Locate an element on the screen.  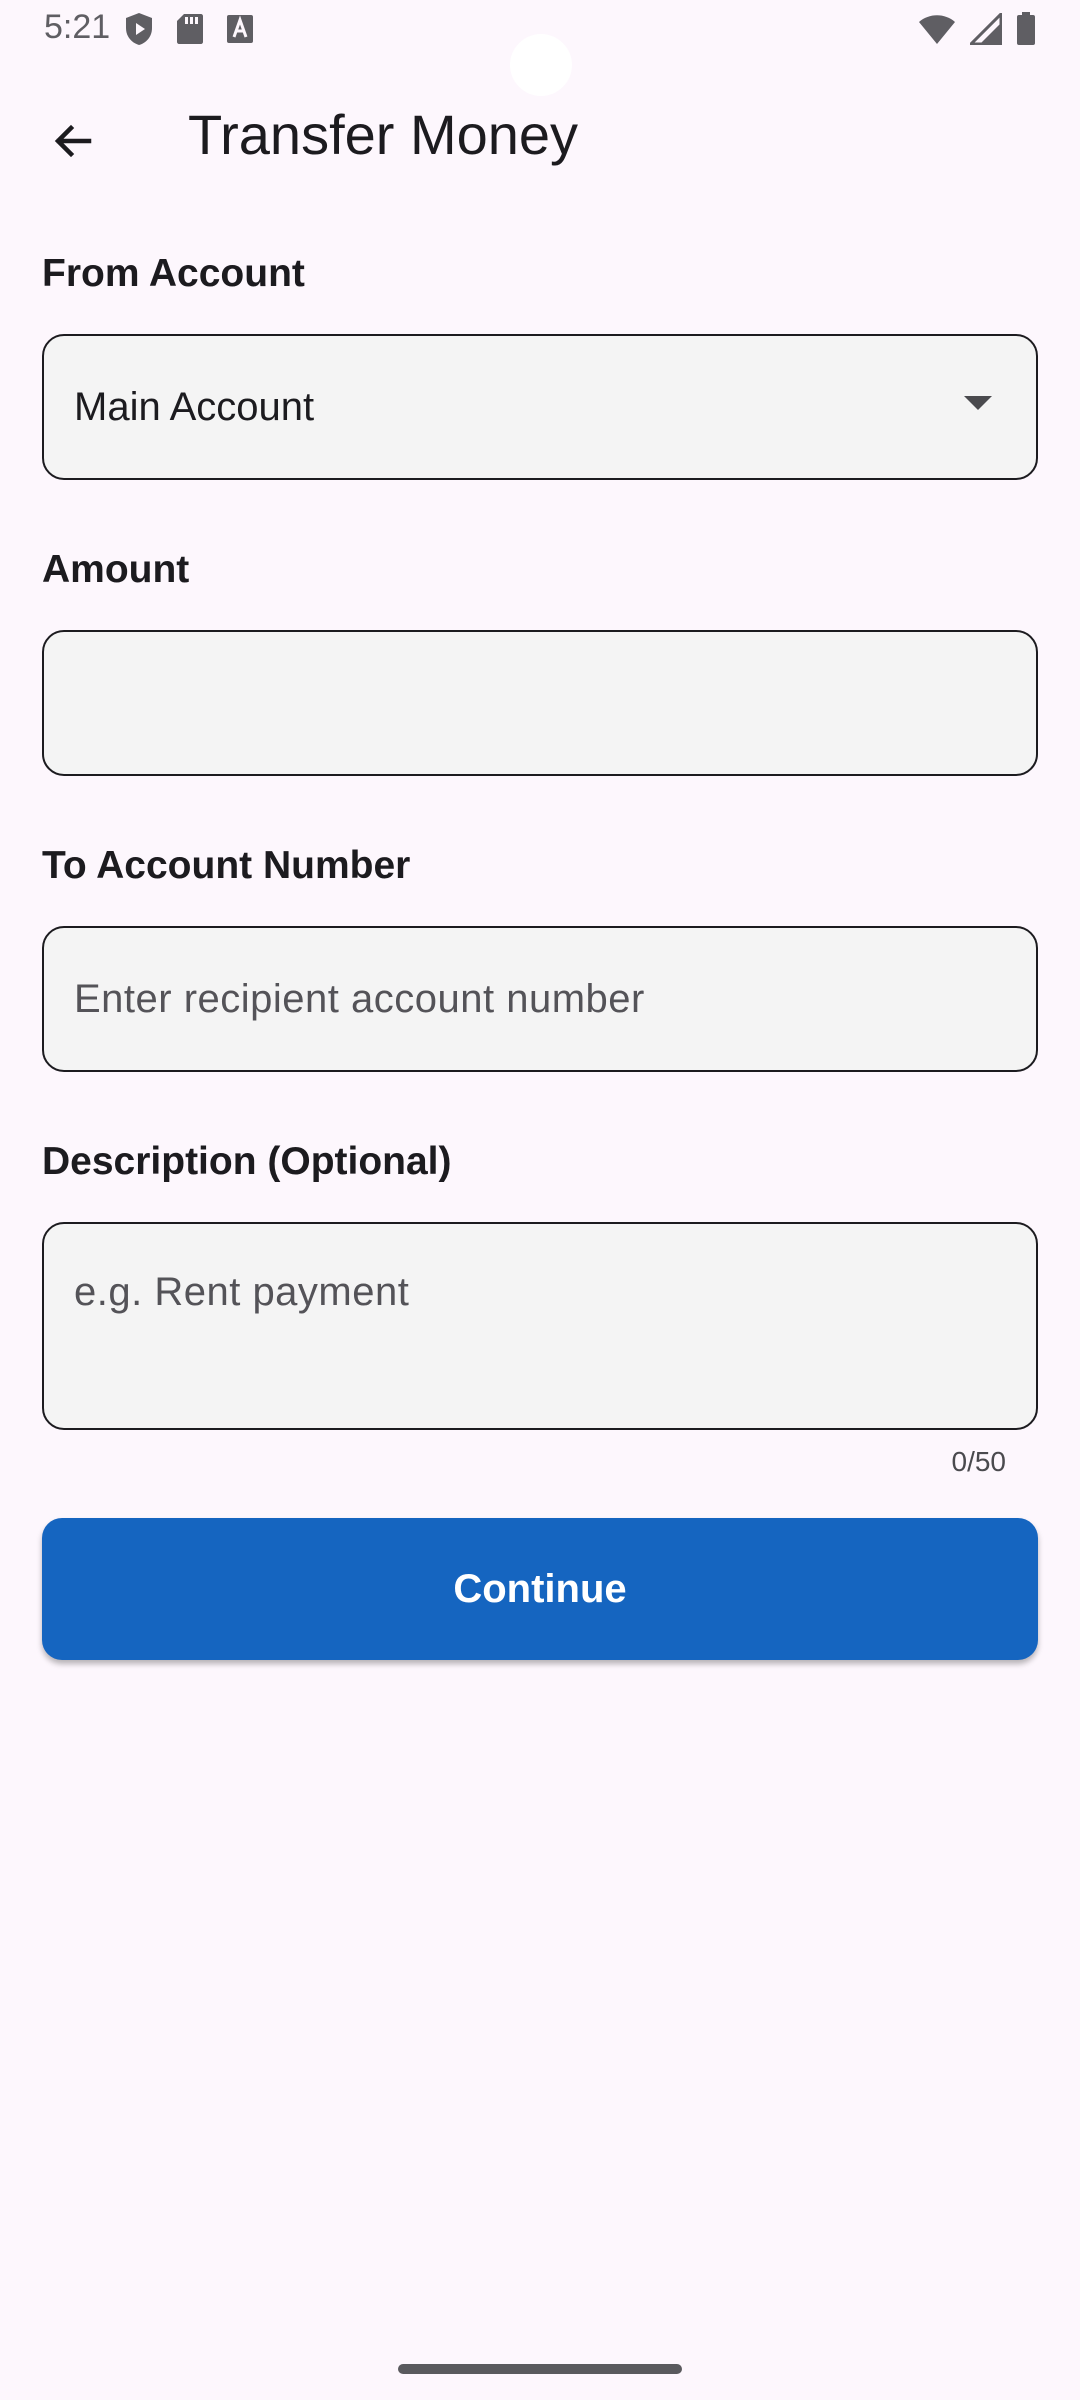
home-indicator is located at coordinates (540, 2369).